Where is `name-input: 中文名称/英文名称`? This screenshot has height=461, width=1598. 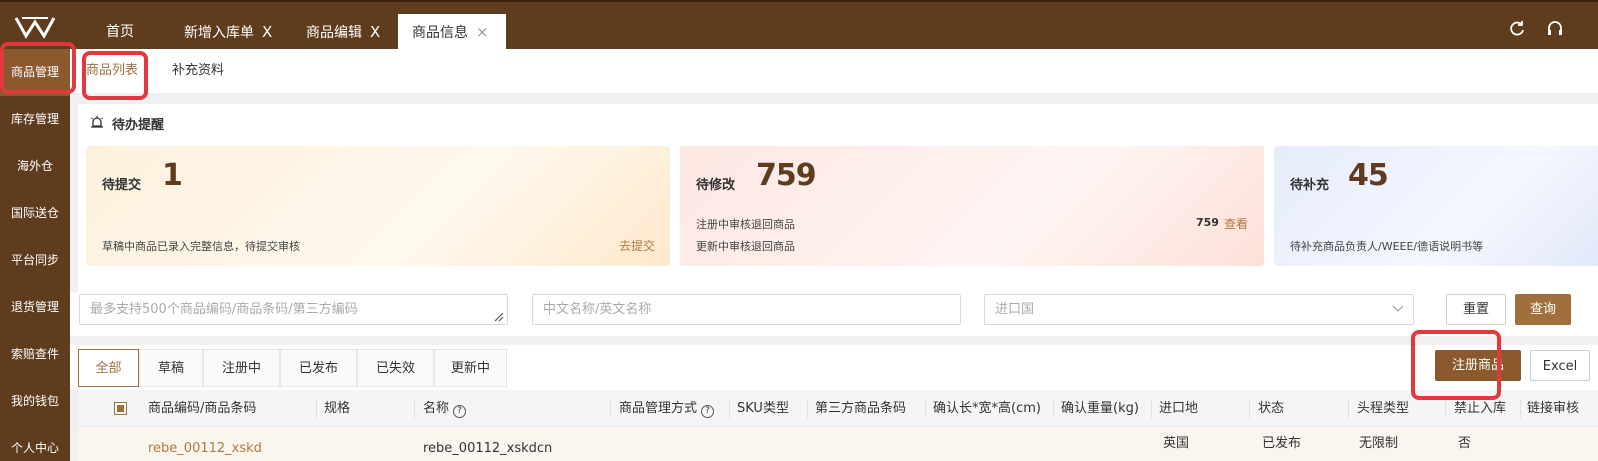
name-input: 中文名称/英文名称 is located at coordinates (746, 309).